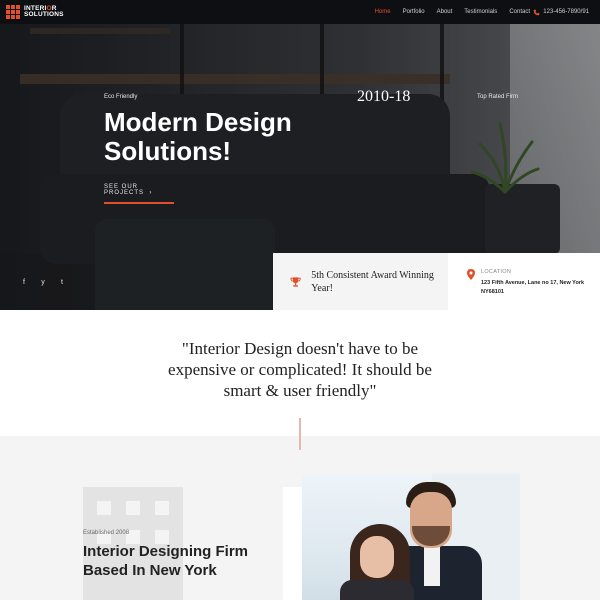 This screenshot has width=600, height=600. I want to click on trophy-icon, so click(295, 281).